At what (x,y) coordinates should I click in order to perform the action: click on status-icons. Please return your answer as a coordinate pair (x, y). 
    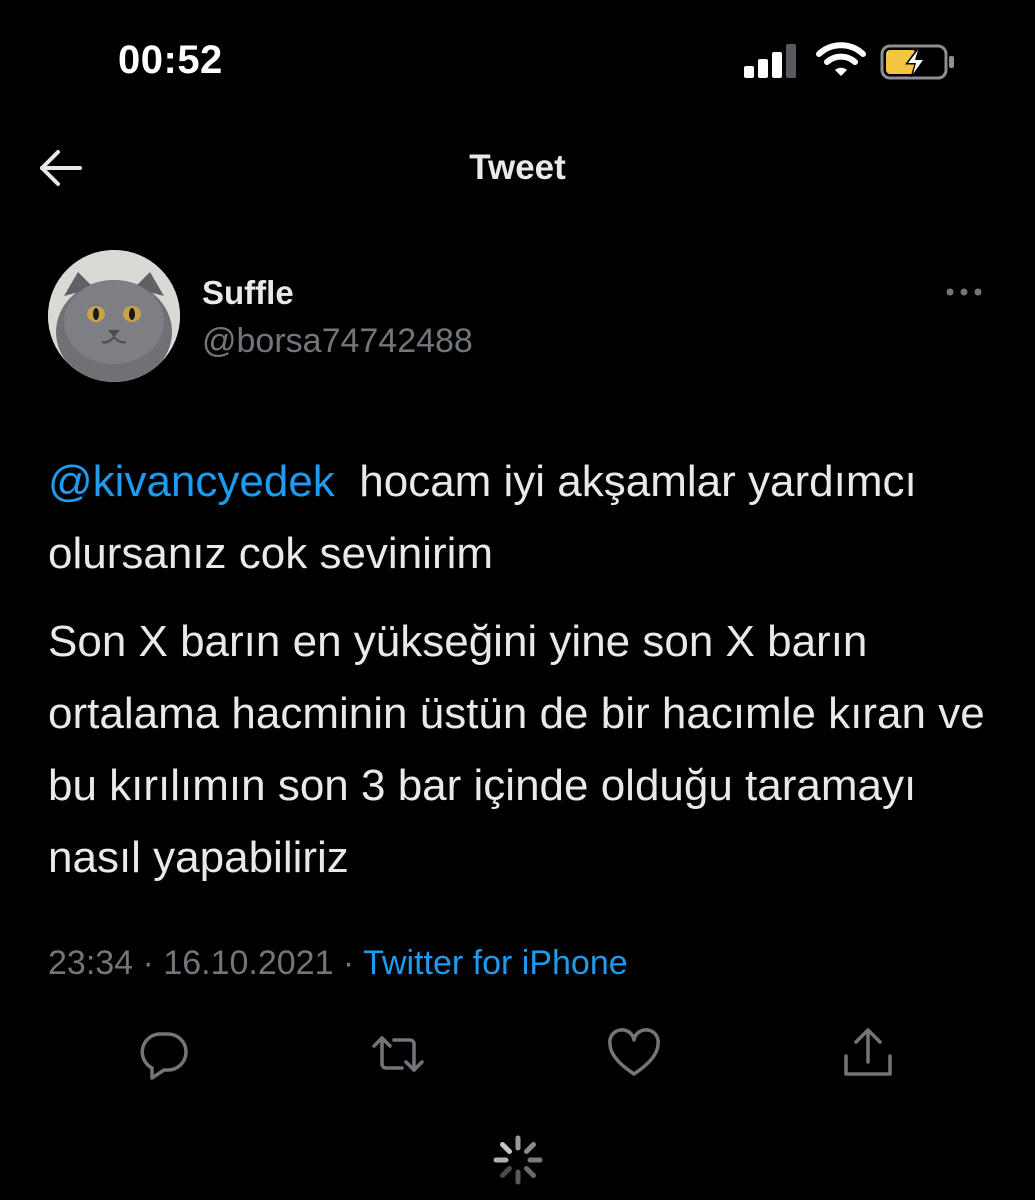
    Looking at the image, I should click on (851, 62).